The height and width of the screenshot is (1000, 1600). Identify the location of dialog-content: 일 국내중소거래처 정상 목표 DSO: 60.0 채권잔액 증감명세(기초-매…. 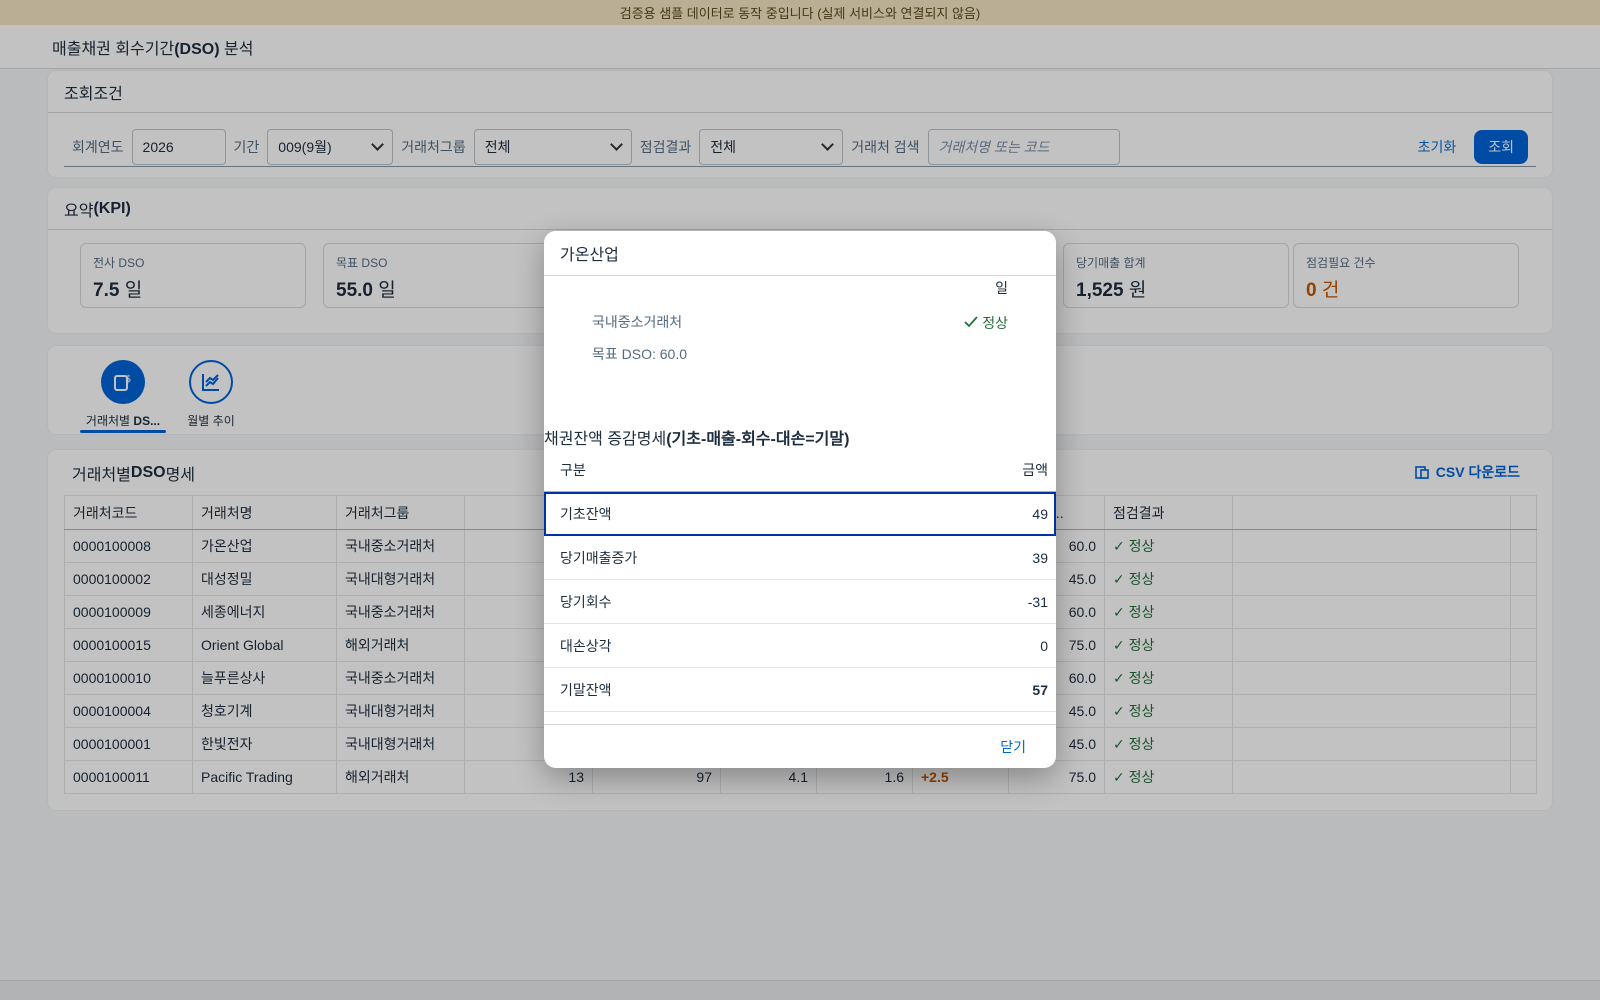
(800, 500).